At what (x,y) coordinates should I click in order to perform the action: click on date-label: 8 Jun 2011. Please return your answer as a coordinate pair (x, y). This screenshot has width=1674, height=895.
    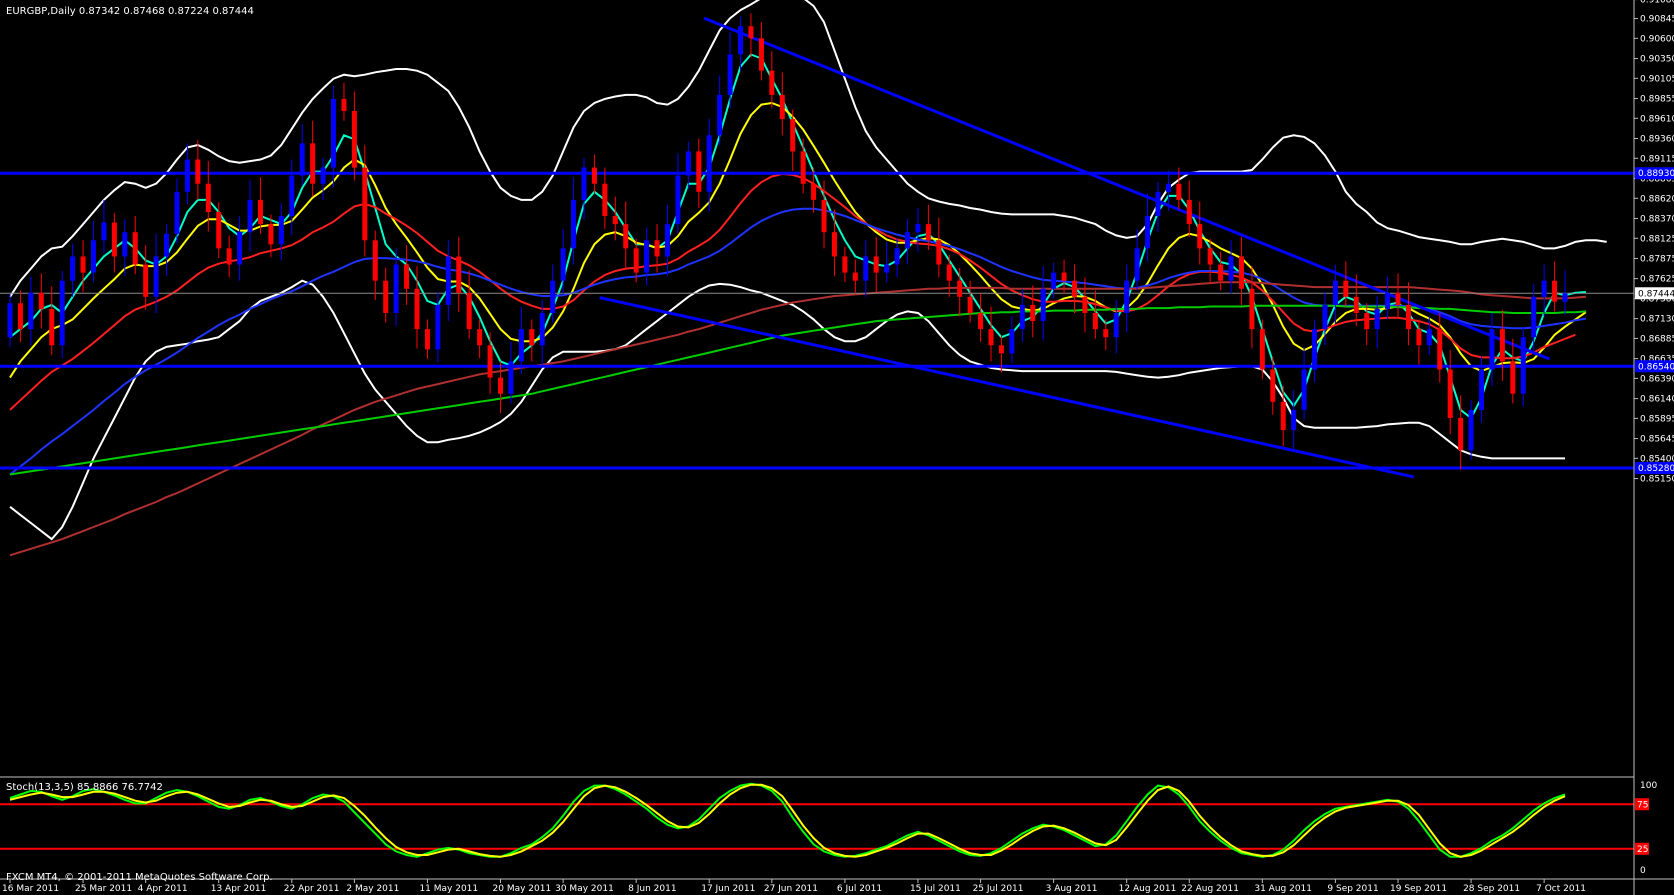
    Looking at the image, I should click on (652, 889).